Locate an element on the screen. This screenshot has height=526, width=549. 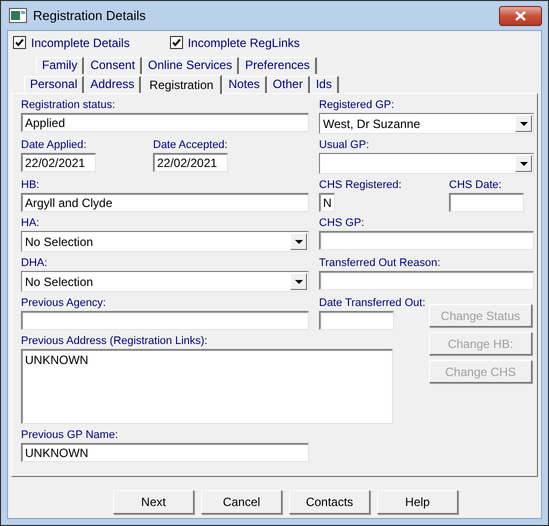
tab: Online Services is located at coordinates (191, 65).